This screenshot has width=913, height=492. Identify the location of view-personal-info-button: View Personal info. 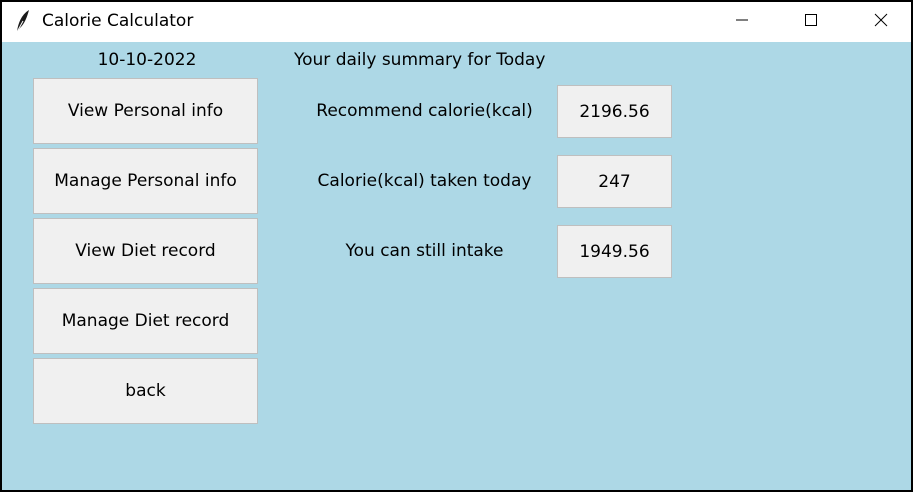
(145, 111).